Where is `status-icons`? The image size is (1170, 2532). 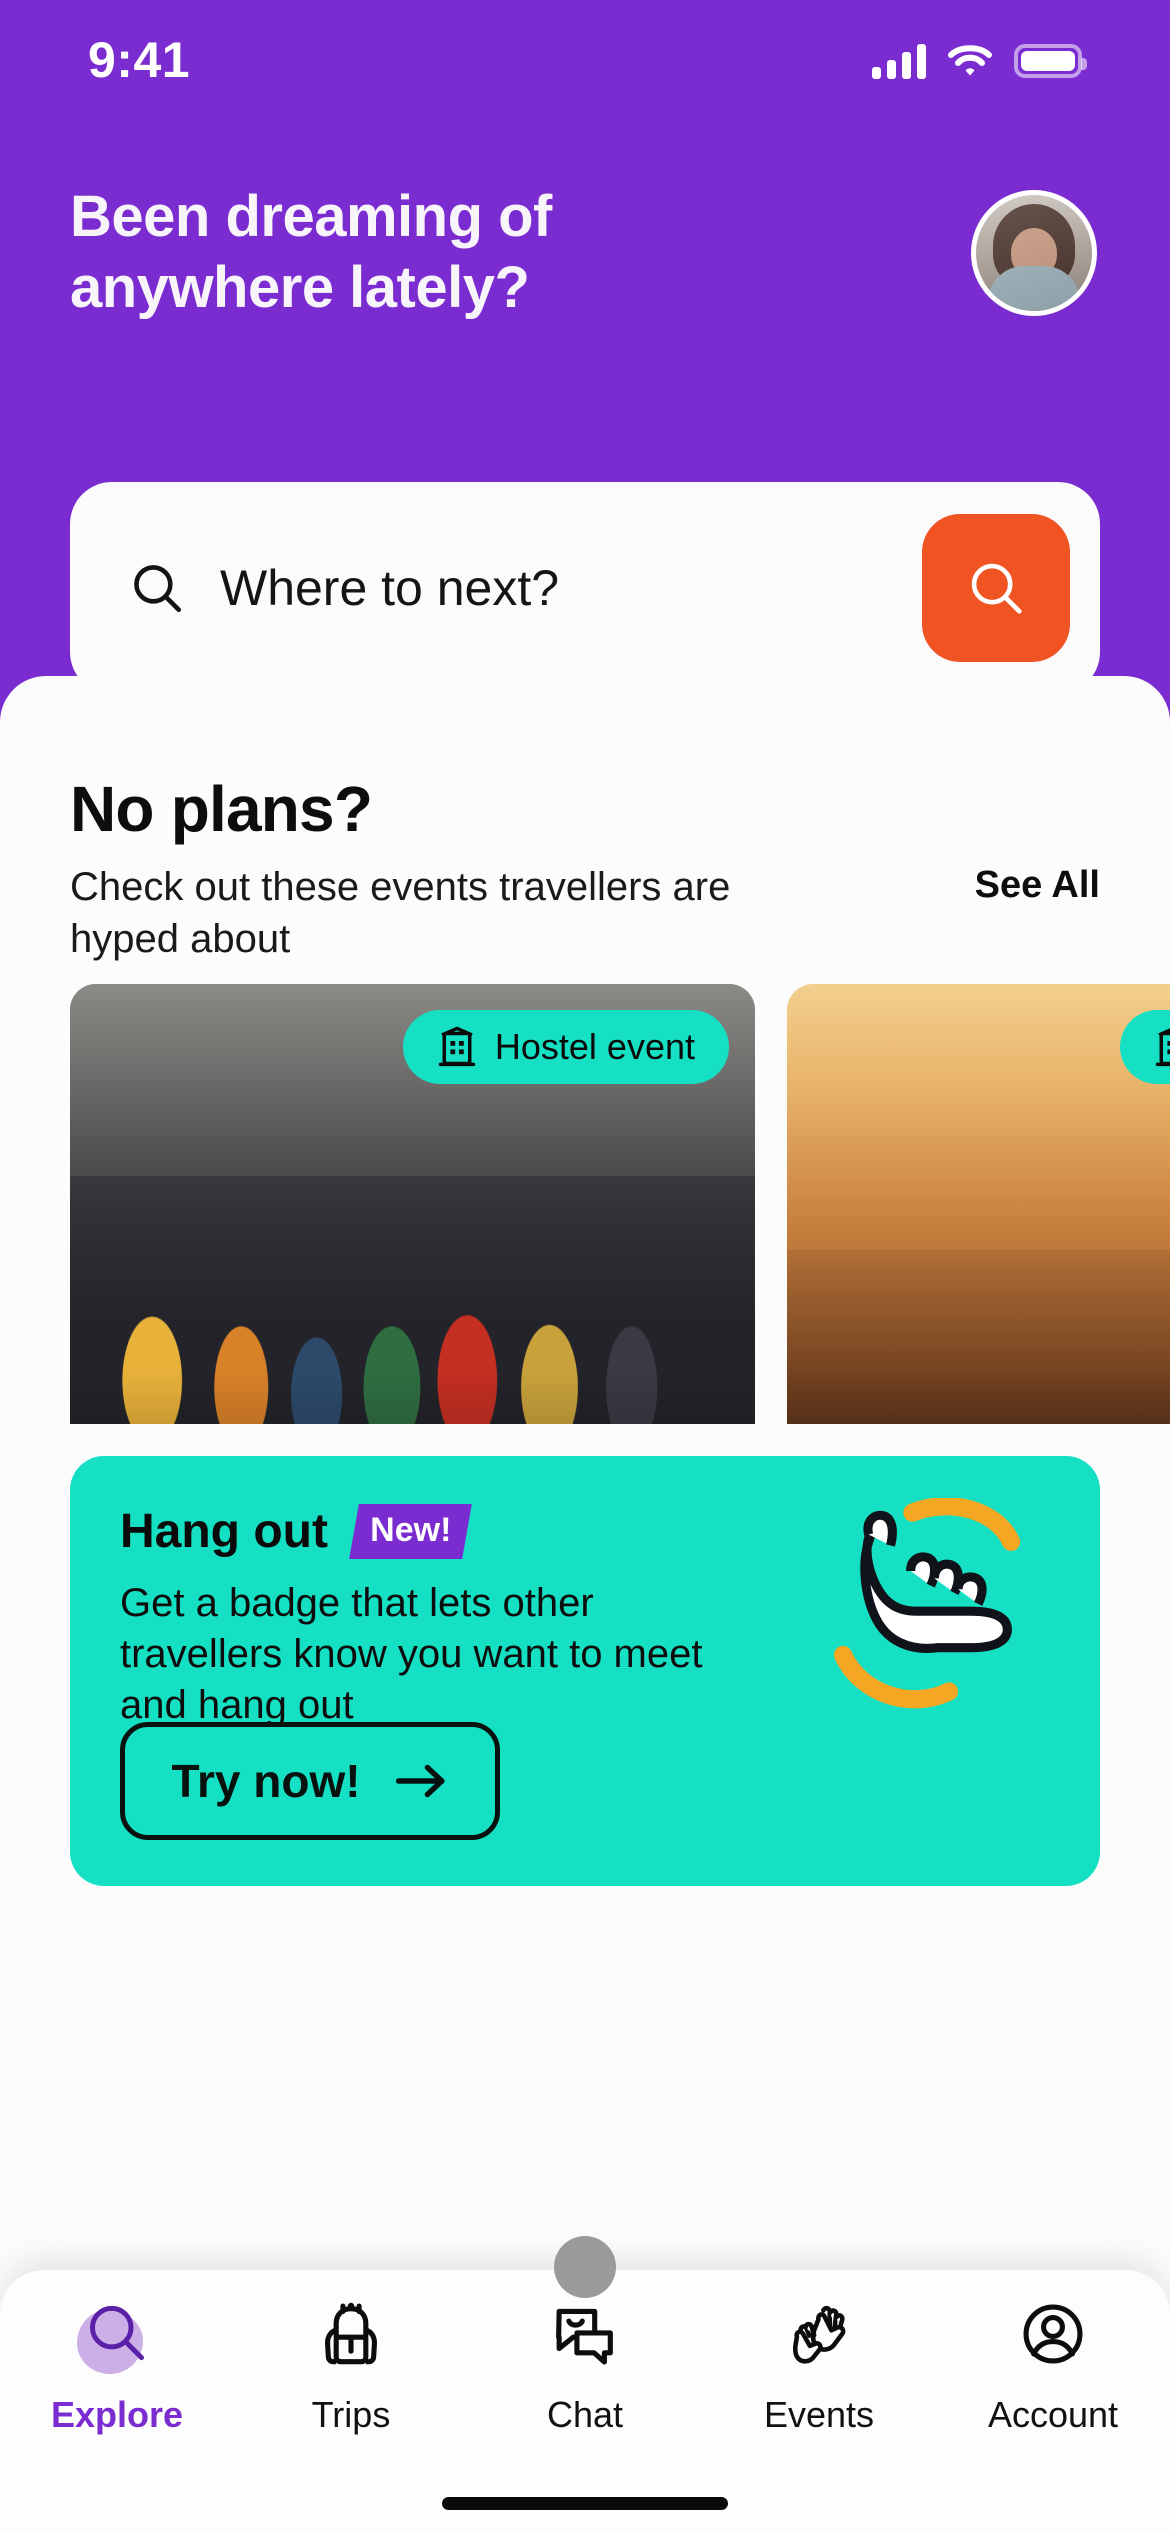
status-icons is located at coordinates (979, 61).